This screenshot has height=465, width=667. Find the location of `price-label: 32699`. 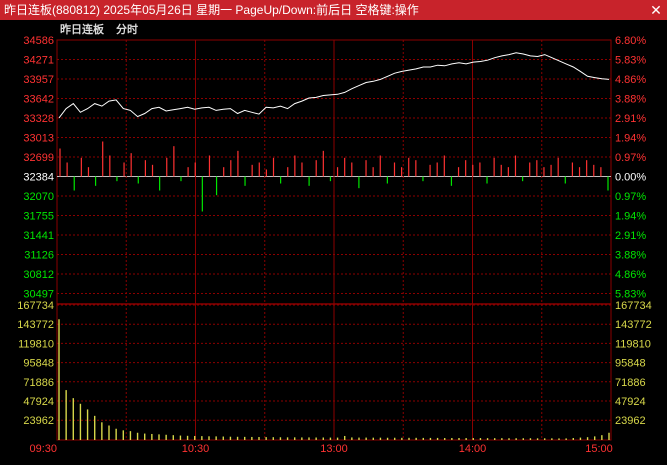

price-label: 32699 is located at coordinates (38, 158).